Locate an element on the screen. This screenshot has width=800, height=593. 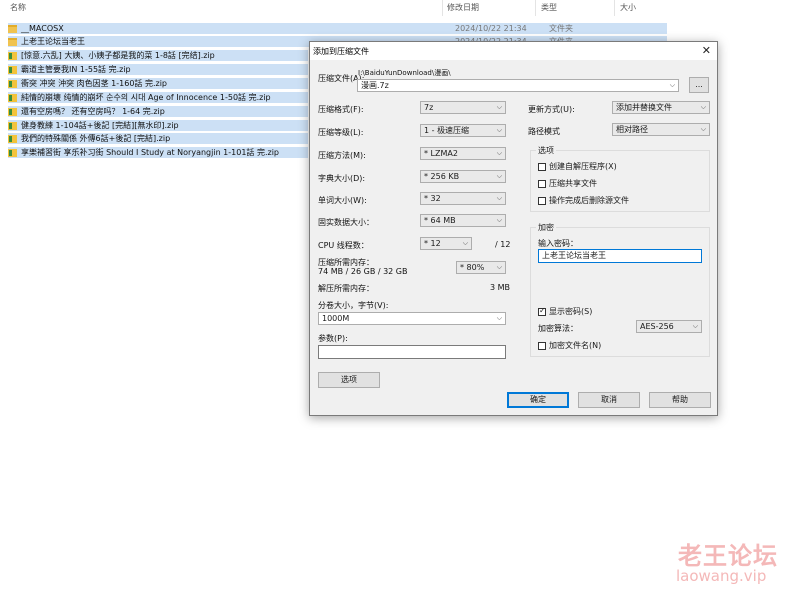
file-date: 2024/10/22 21:34 is located at coordinates (491, 28).